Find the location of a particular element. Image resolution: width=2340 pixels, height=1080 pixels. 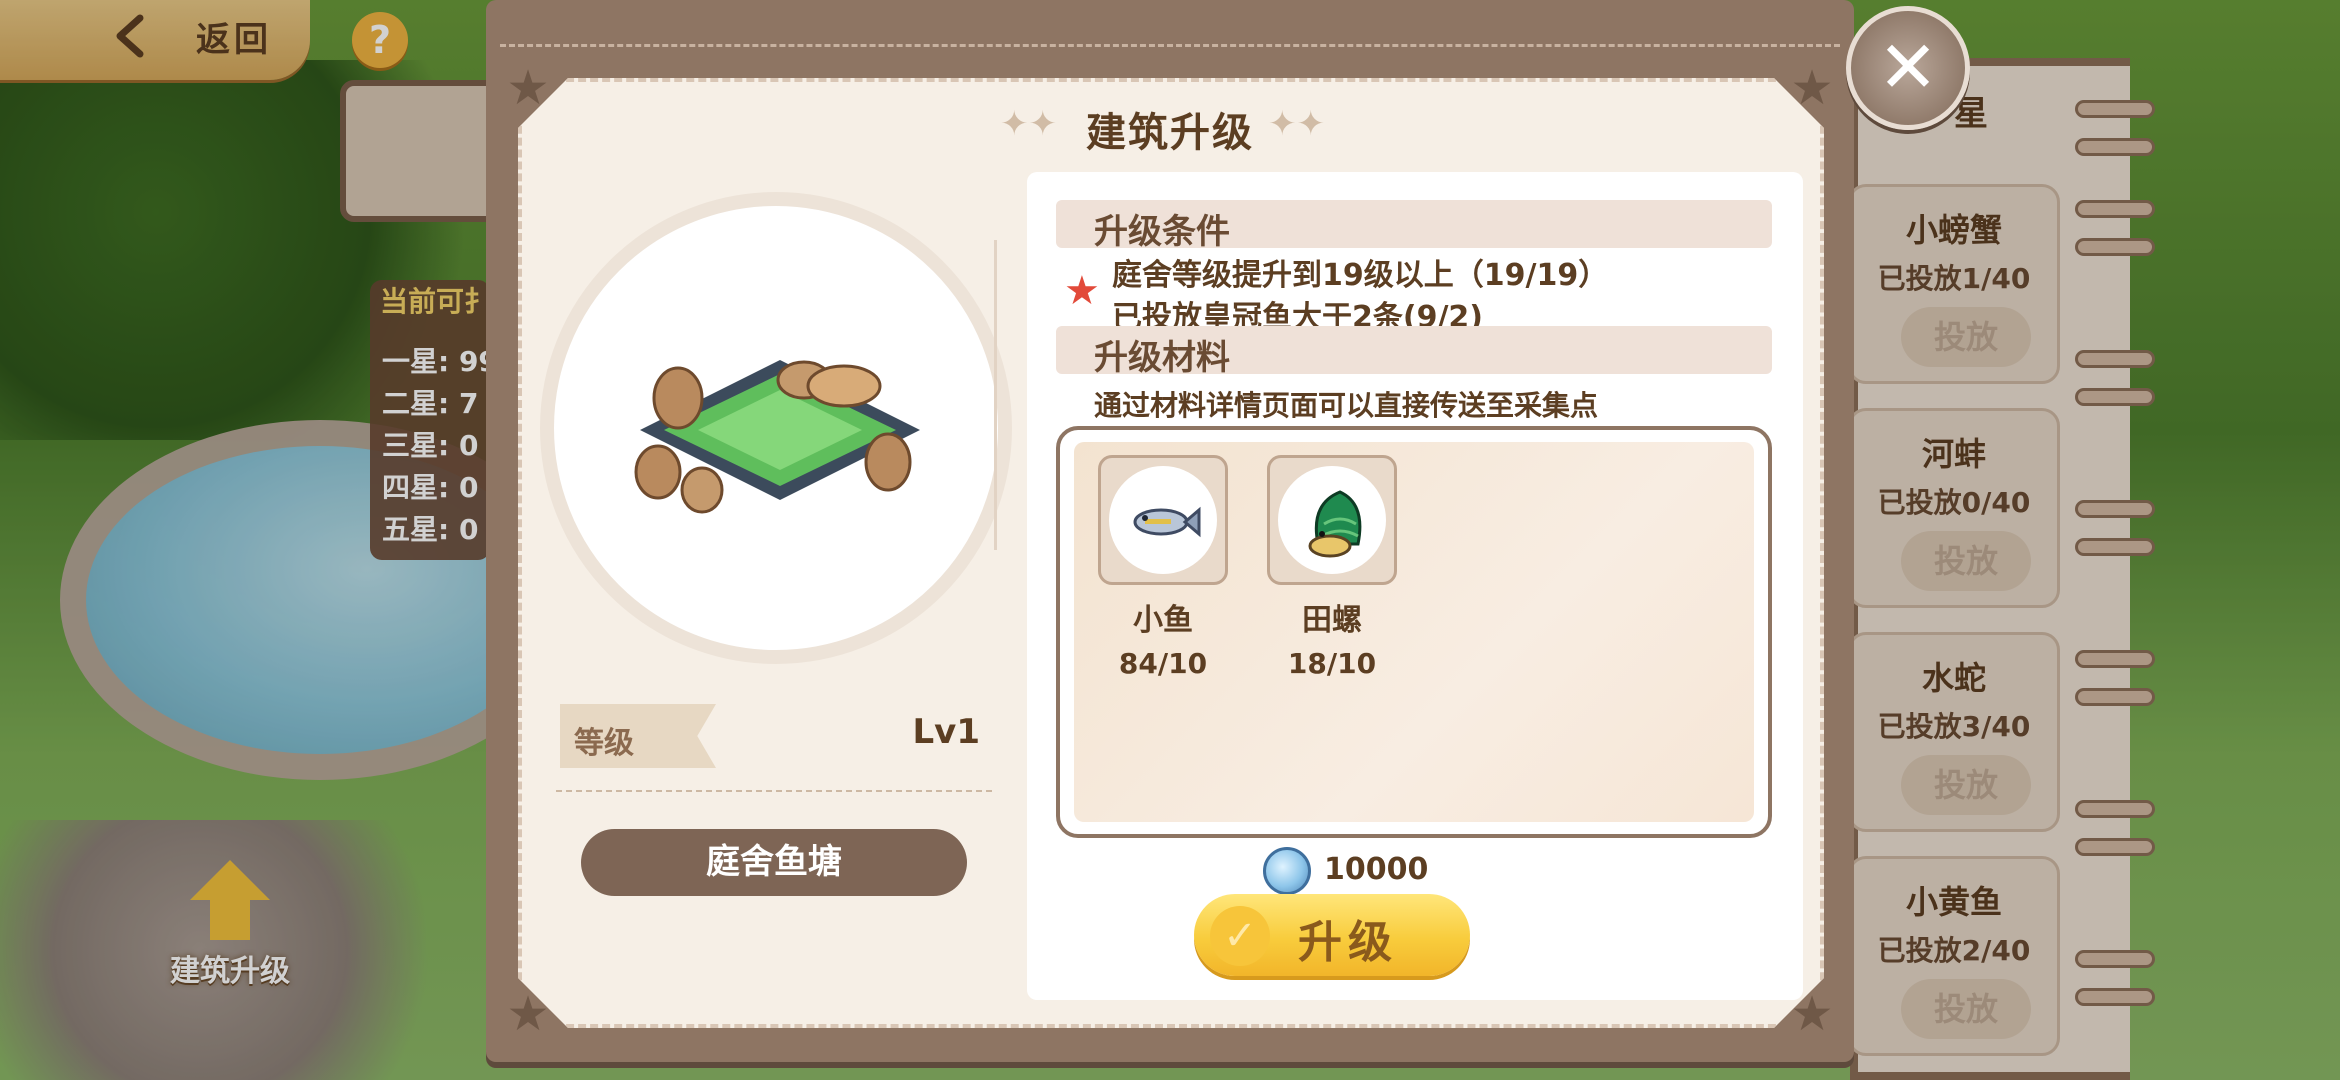

requirements-header-label: 升级条件 is located at coordinates (1162, 232).